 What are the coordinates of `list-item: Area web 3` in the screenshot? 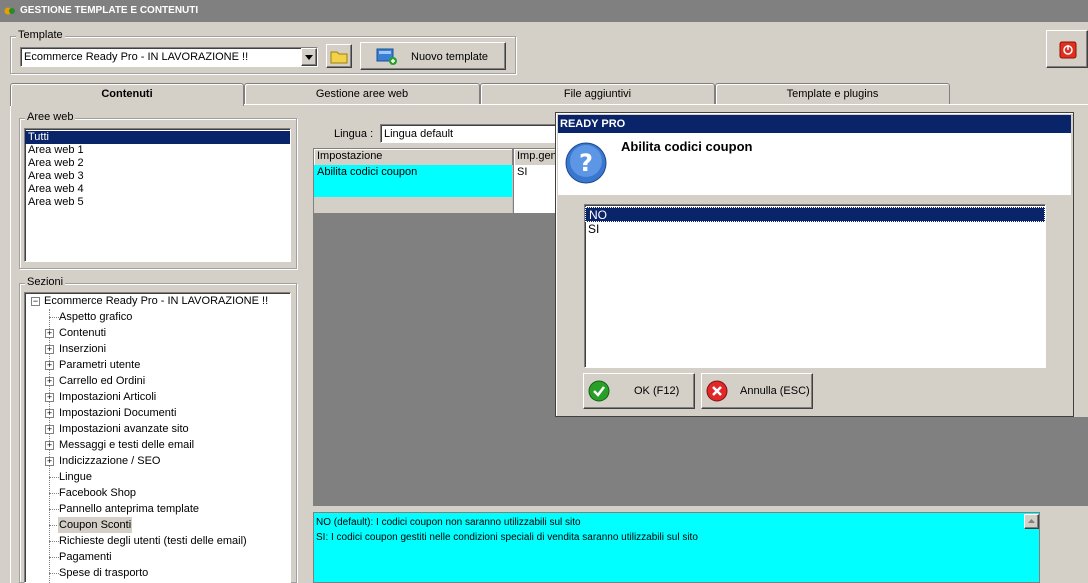 It's located at (157, 176).